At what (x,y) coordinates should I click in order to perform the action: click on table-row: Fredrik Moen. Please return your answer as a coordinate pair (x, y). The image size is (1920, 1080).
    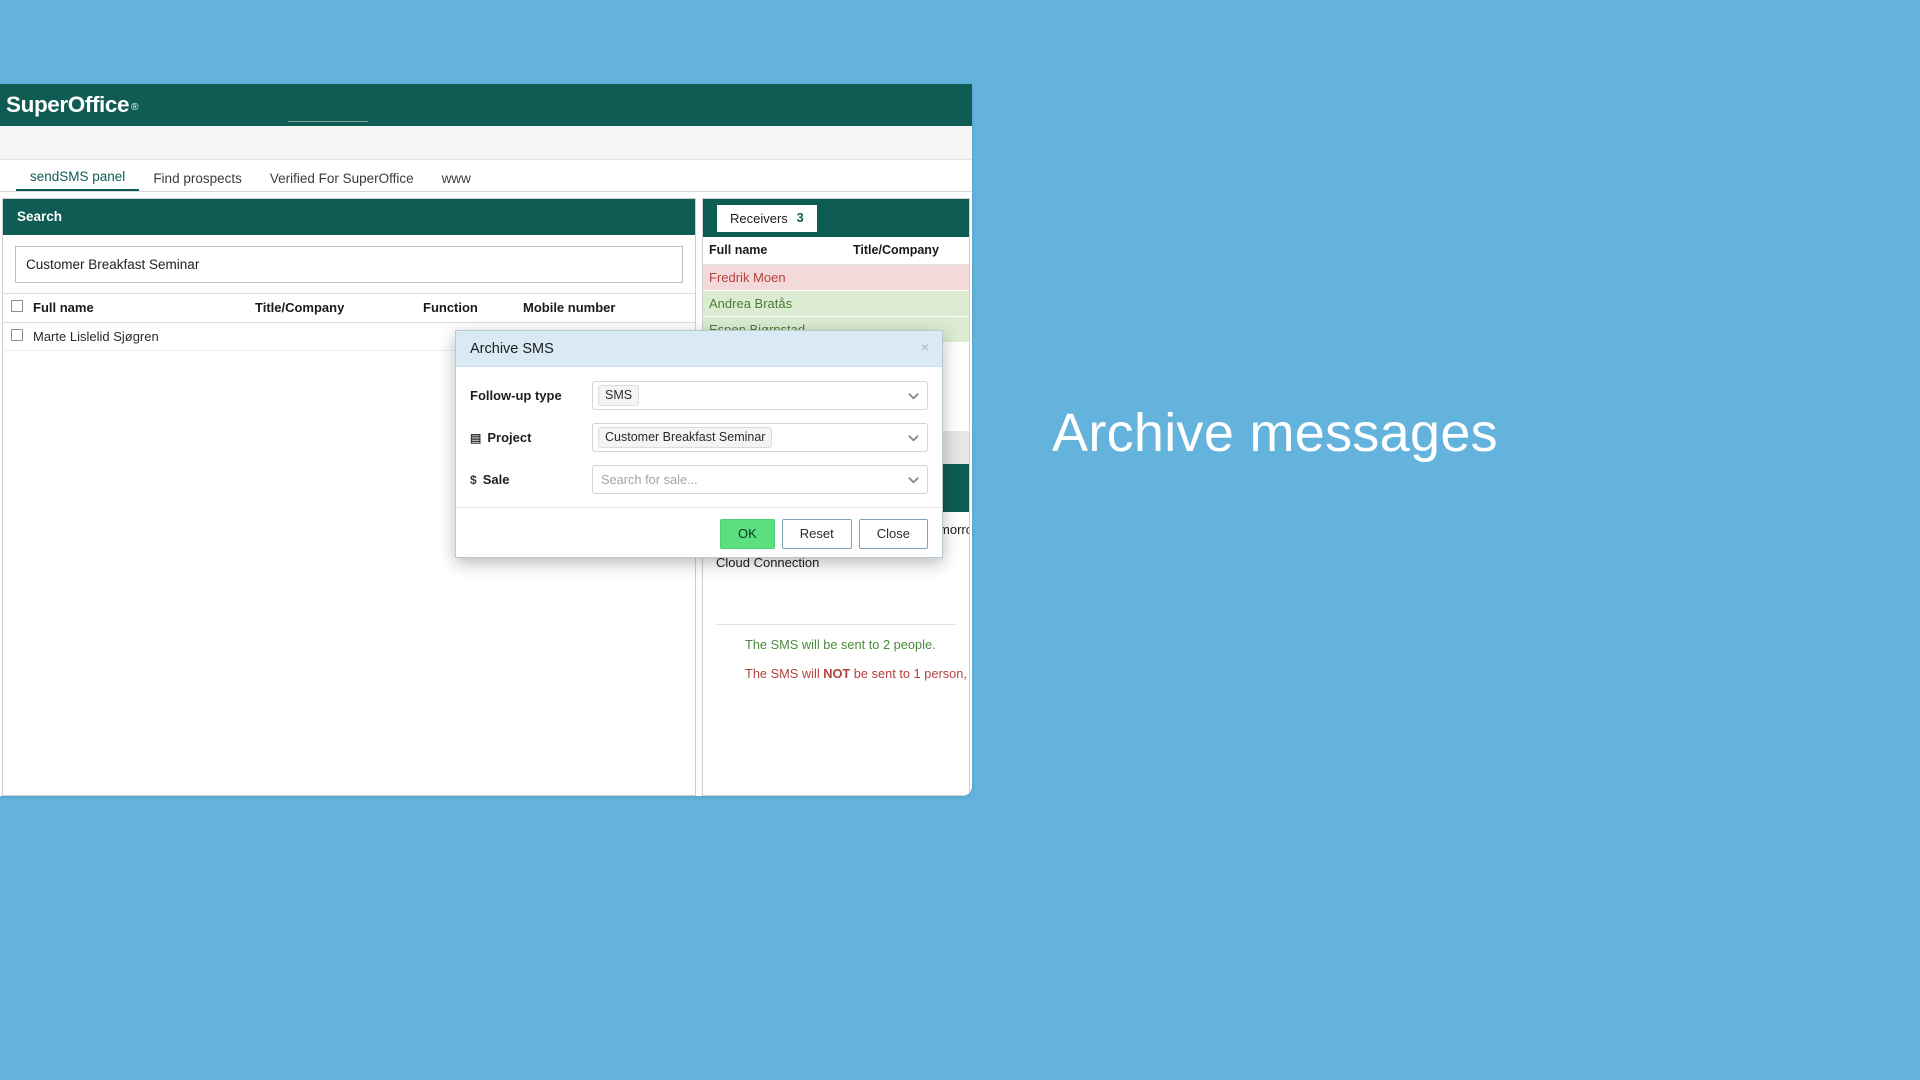
    Looking at the image, I should click on (836, 277).